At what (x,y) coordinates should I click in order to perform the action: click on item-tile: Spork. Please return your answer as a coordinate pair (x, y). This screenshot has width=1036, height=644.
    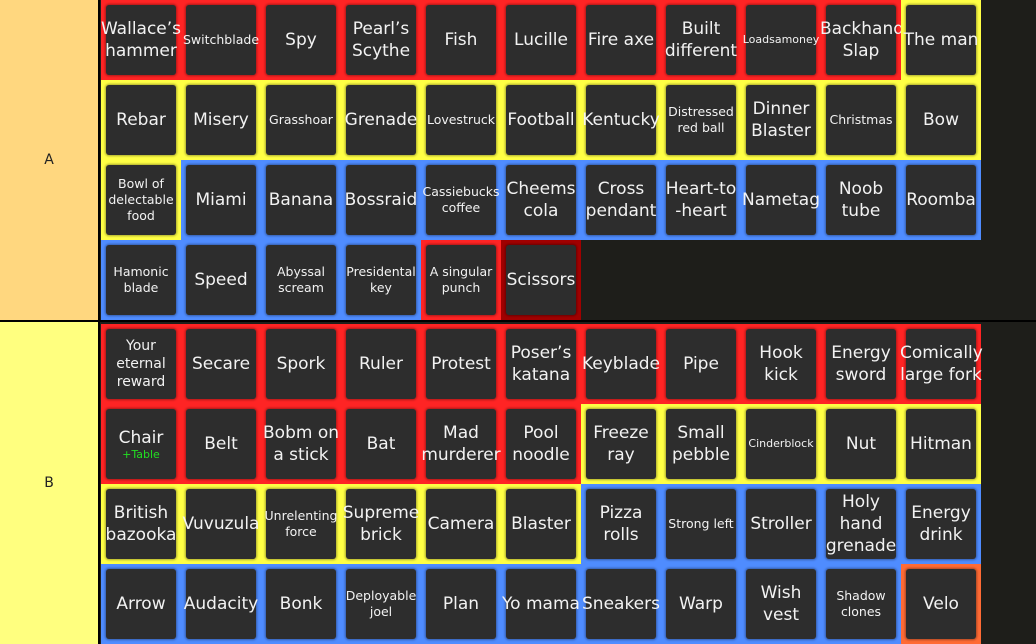
    Looking at the image, I should click on (301, 364).